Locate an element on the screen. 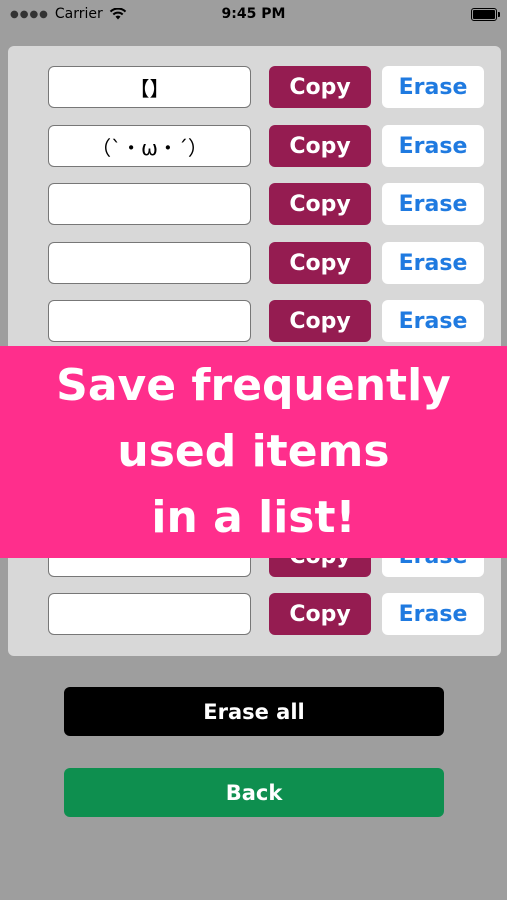  banner-line-2: used items is located at coordinates (253, 451).